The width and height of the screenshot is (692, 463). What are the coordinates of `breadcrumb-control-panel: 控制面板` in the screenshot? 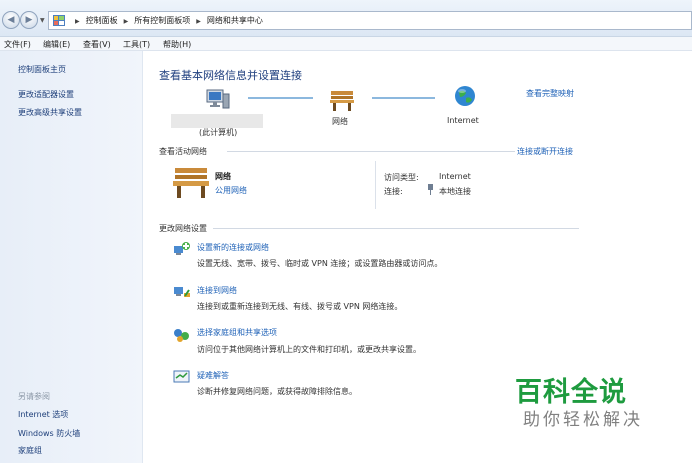 It's located at (102, 20).